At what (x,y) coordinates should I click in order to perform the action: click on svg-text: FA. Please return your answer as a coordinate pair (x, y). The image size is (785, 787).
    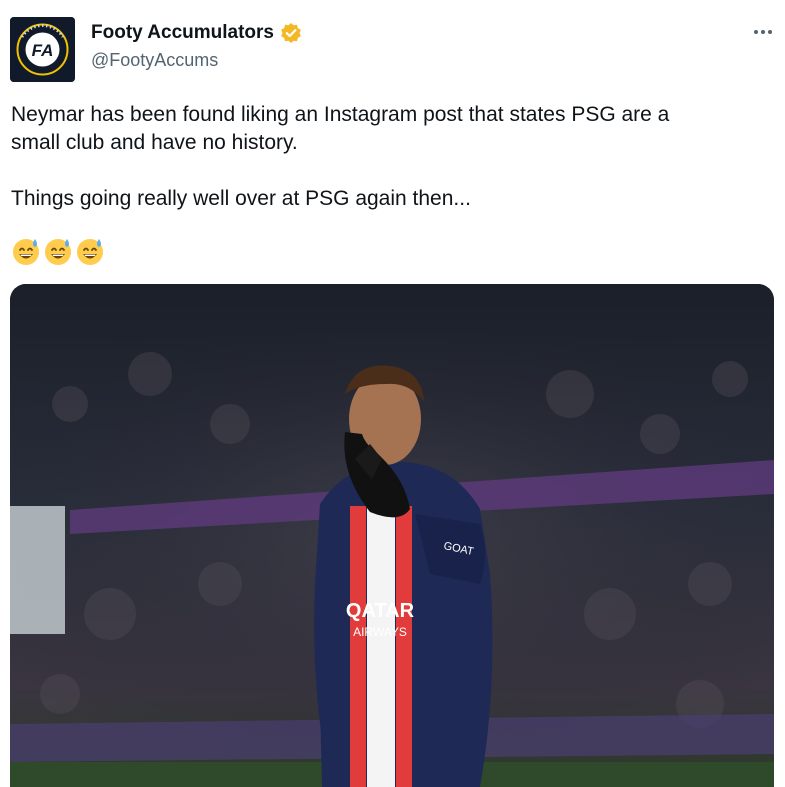
    Looking at the image, I should click on (43, 50).